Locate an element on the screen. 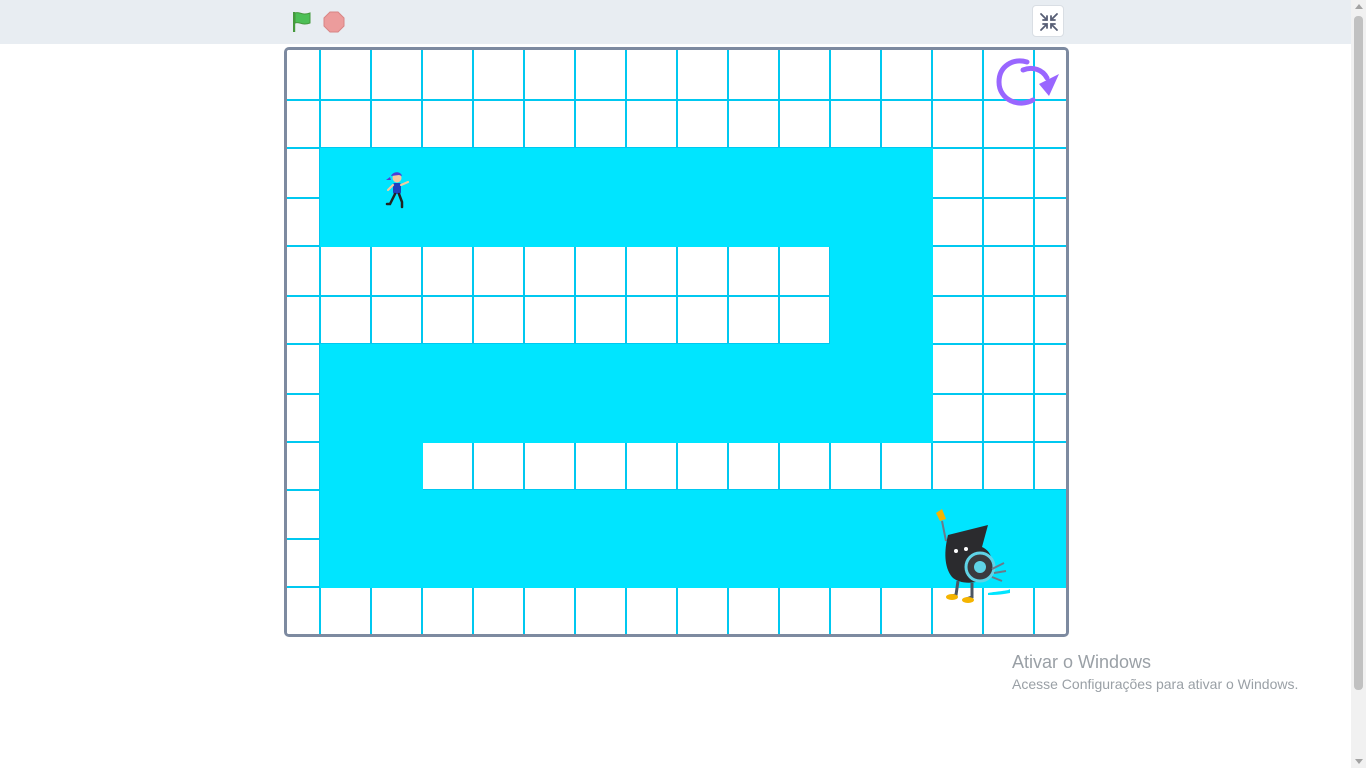 This screenshot has height=768, width=1366. stop-sign-icon is located at coordinates (334, 22).